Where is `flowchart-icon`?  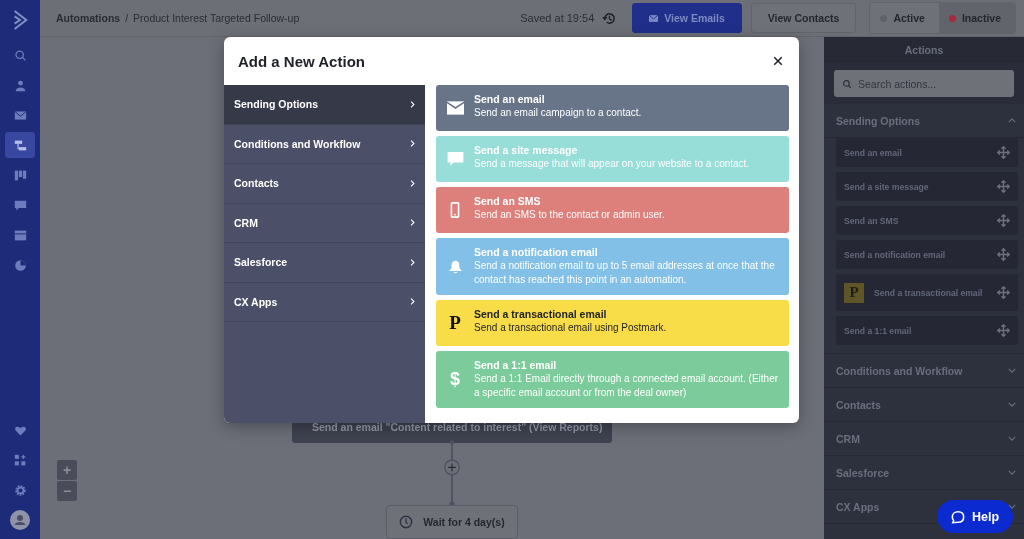
flowchart-icon is located at coordinates (20, 145).